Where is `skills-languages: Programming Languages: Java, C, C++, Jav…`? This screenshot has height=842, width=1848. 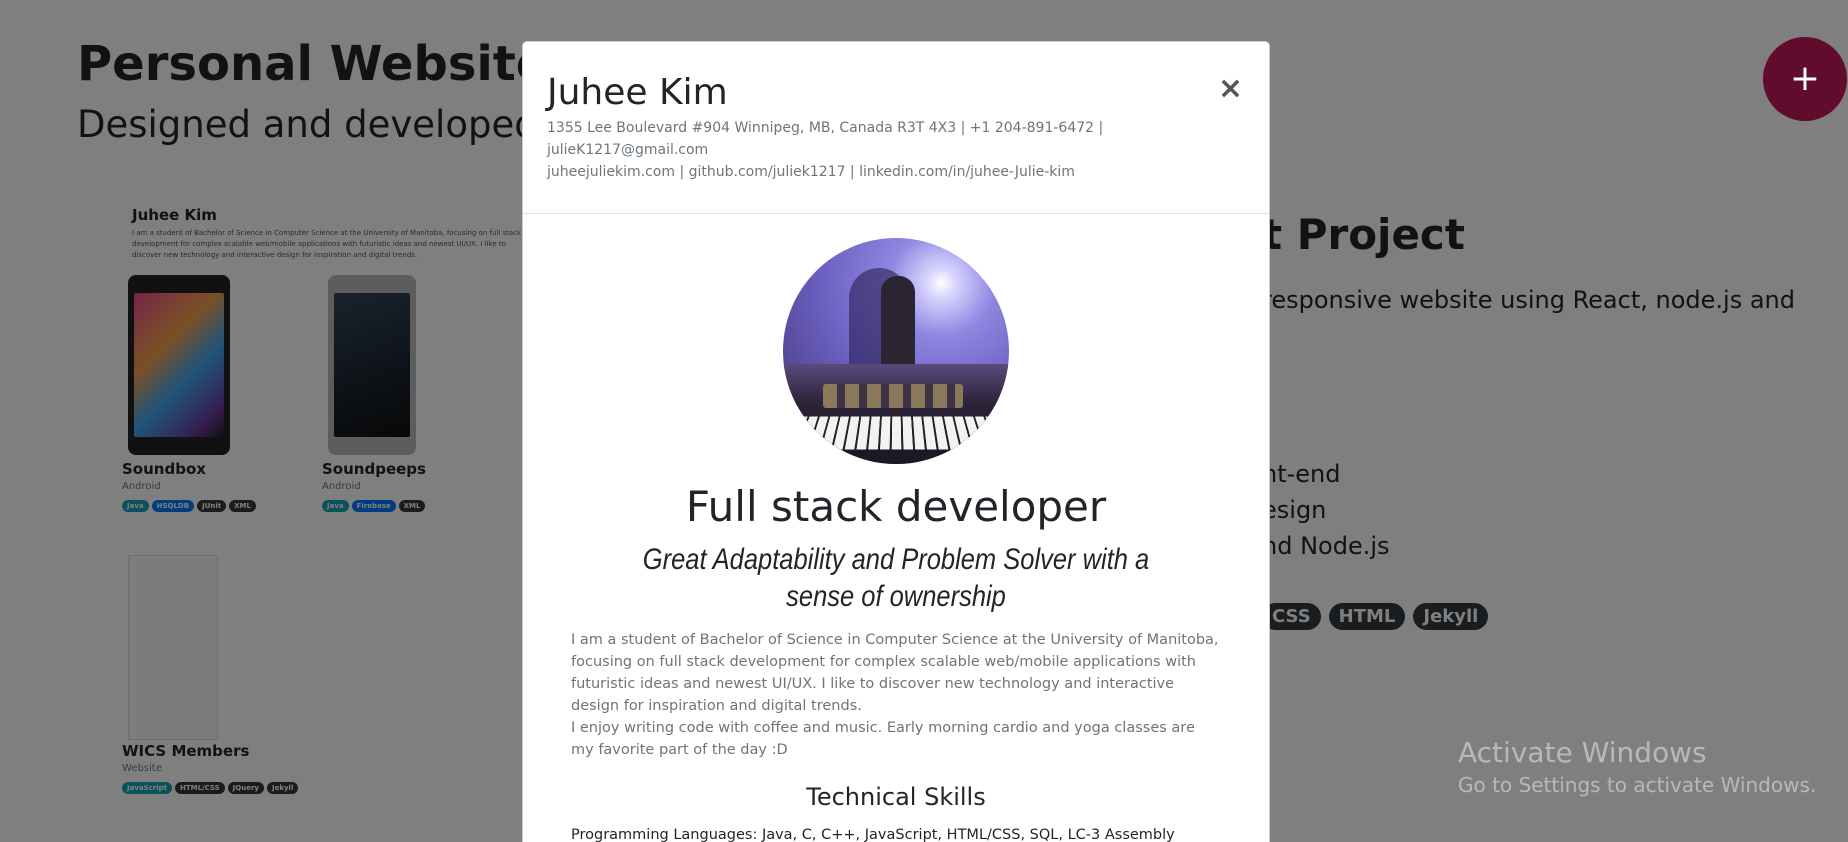 skills-languages: Programming Languages: Java, C, C++, Jav… is located at coordinates (873, 834).